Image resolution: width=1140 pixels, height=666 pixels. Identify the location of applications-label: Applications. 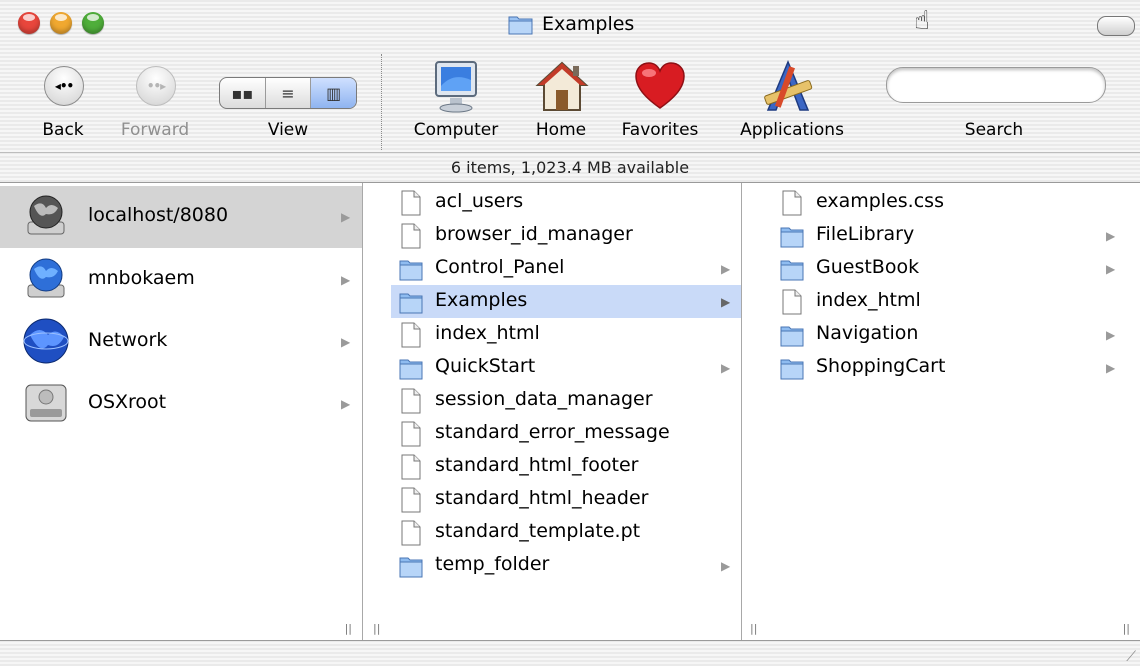
(792, 130).